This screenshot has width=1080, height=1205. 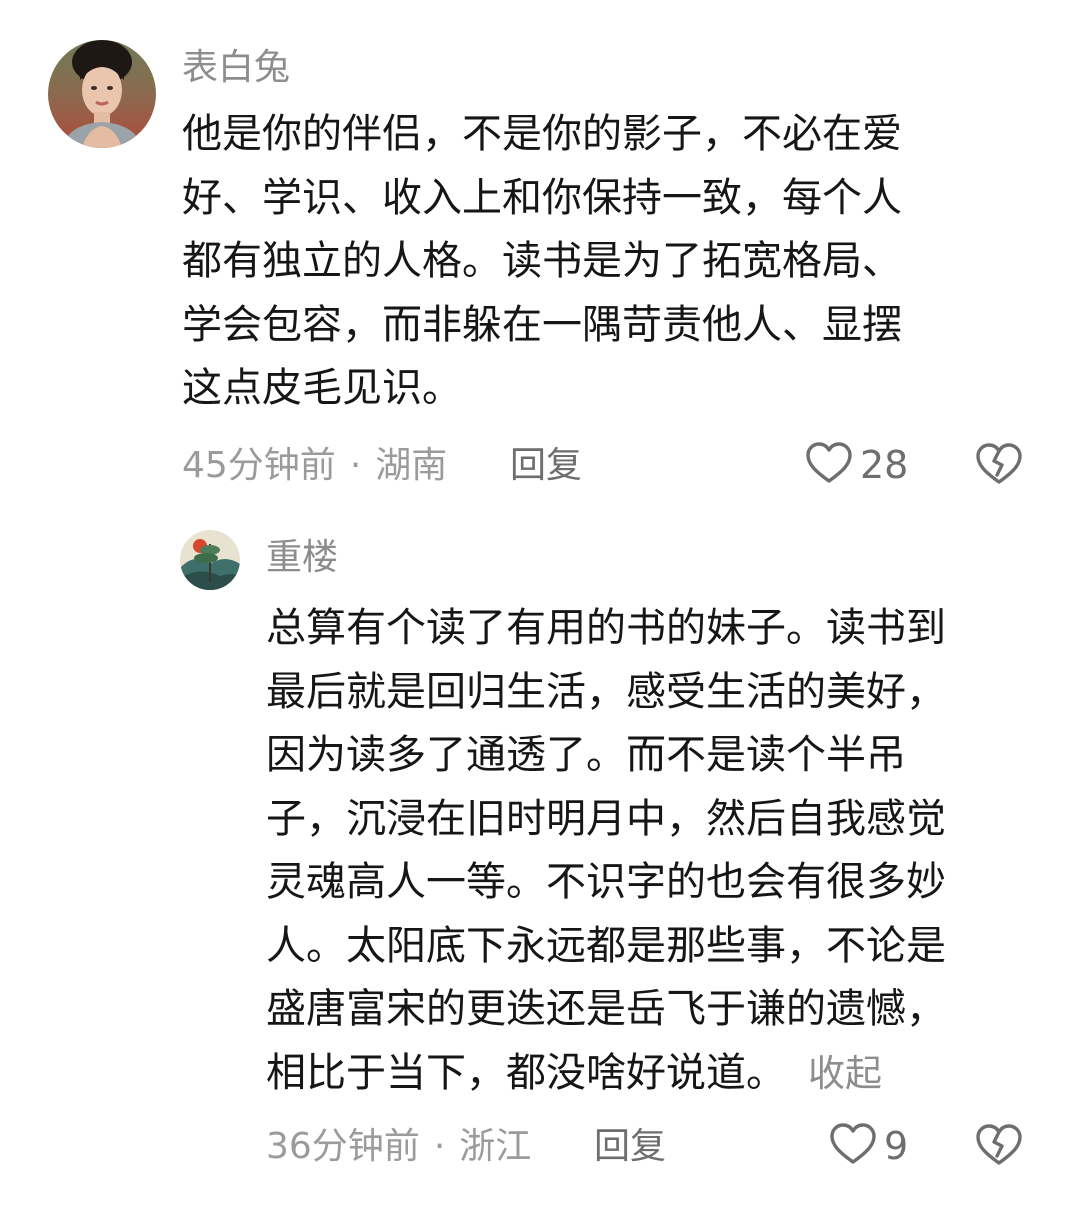 I want to click on comment-line: 都有独立的人格。读书是为了拓宽格局、, so click(x=542, y=261).